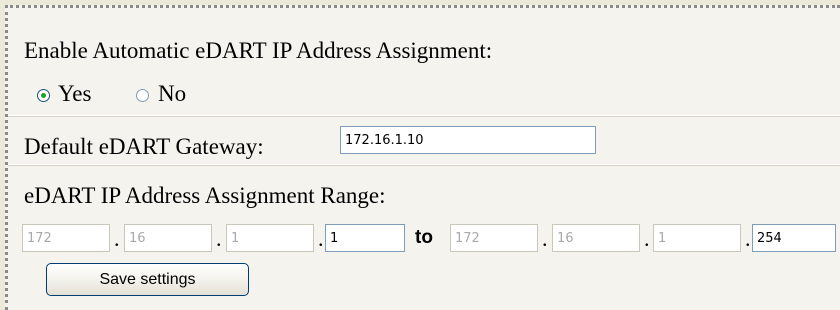 The width and height of the screenshot is (840, 310). I want to click on radio-no, so click(142, 95).